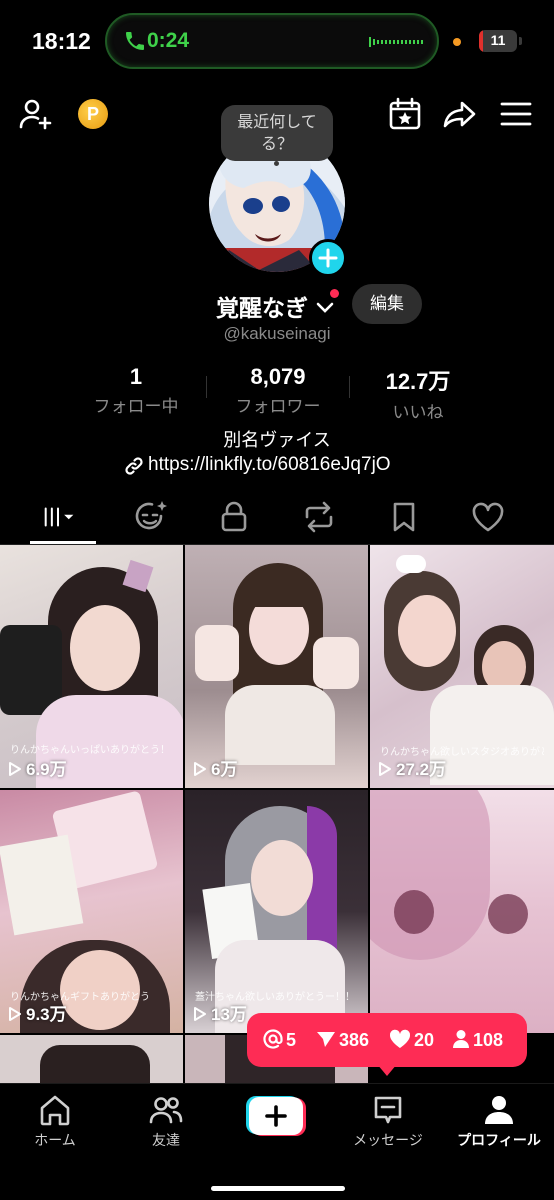 This screenshot has width=554, height=1200. I want to click on video-tile: 蓋汁ちゃん欲しいありがとうー！！ 13万, so click(276, 911).